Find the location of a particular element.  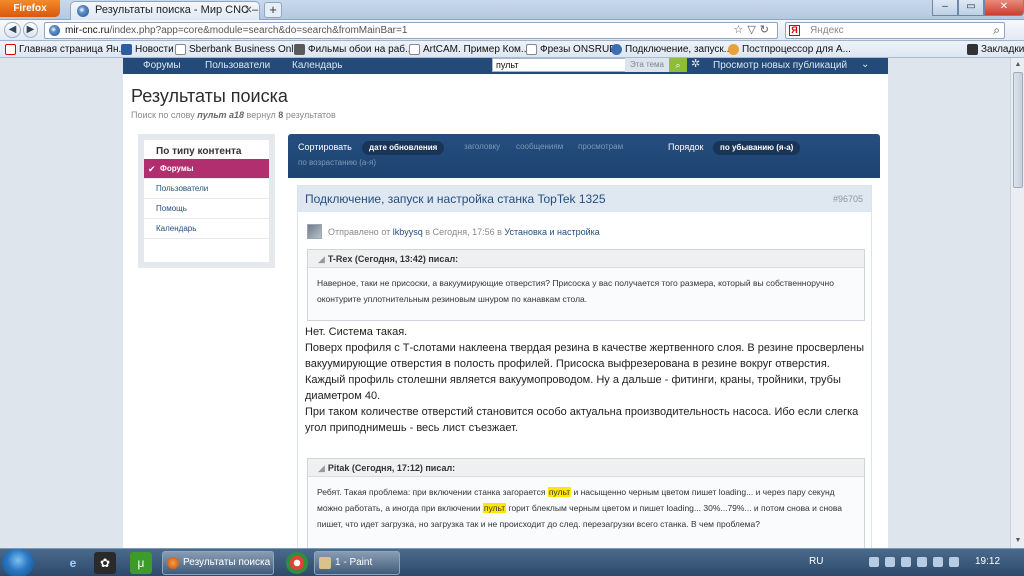

filter-item-users: Пользователи is located at coordinates (206, 189).